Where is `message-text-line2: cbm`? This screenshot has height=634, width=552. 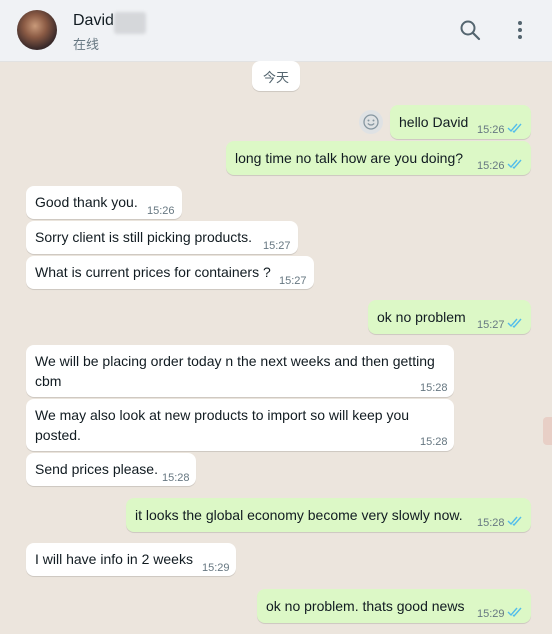 message-text-line2: cbm is located at coordinates (48, 381).